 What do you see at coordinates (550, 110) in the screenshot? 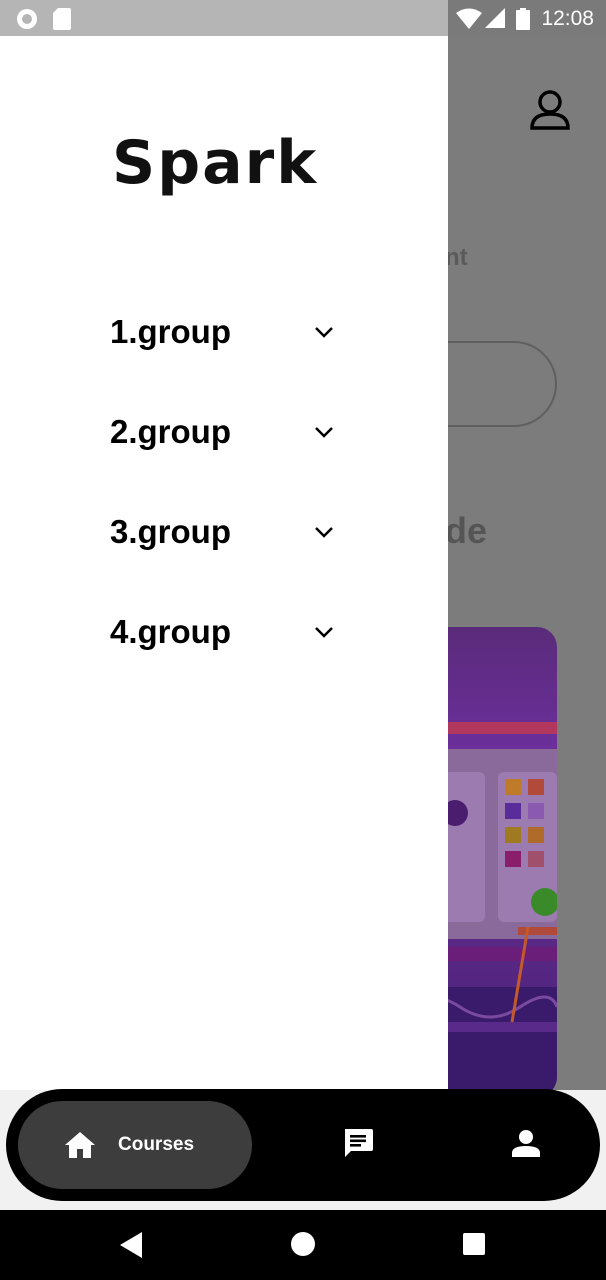
I see `account-icon` at bounding box center [550, 110].